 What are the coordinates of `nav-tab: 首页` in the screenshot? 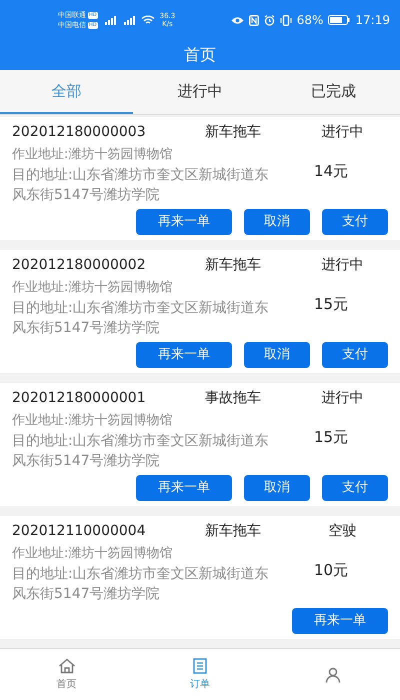 It's located at (67, 674).